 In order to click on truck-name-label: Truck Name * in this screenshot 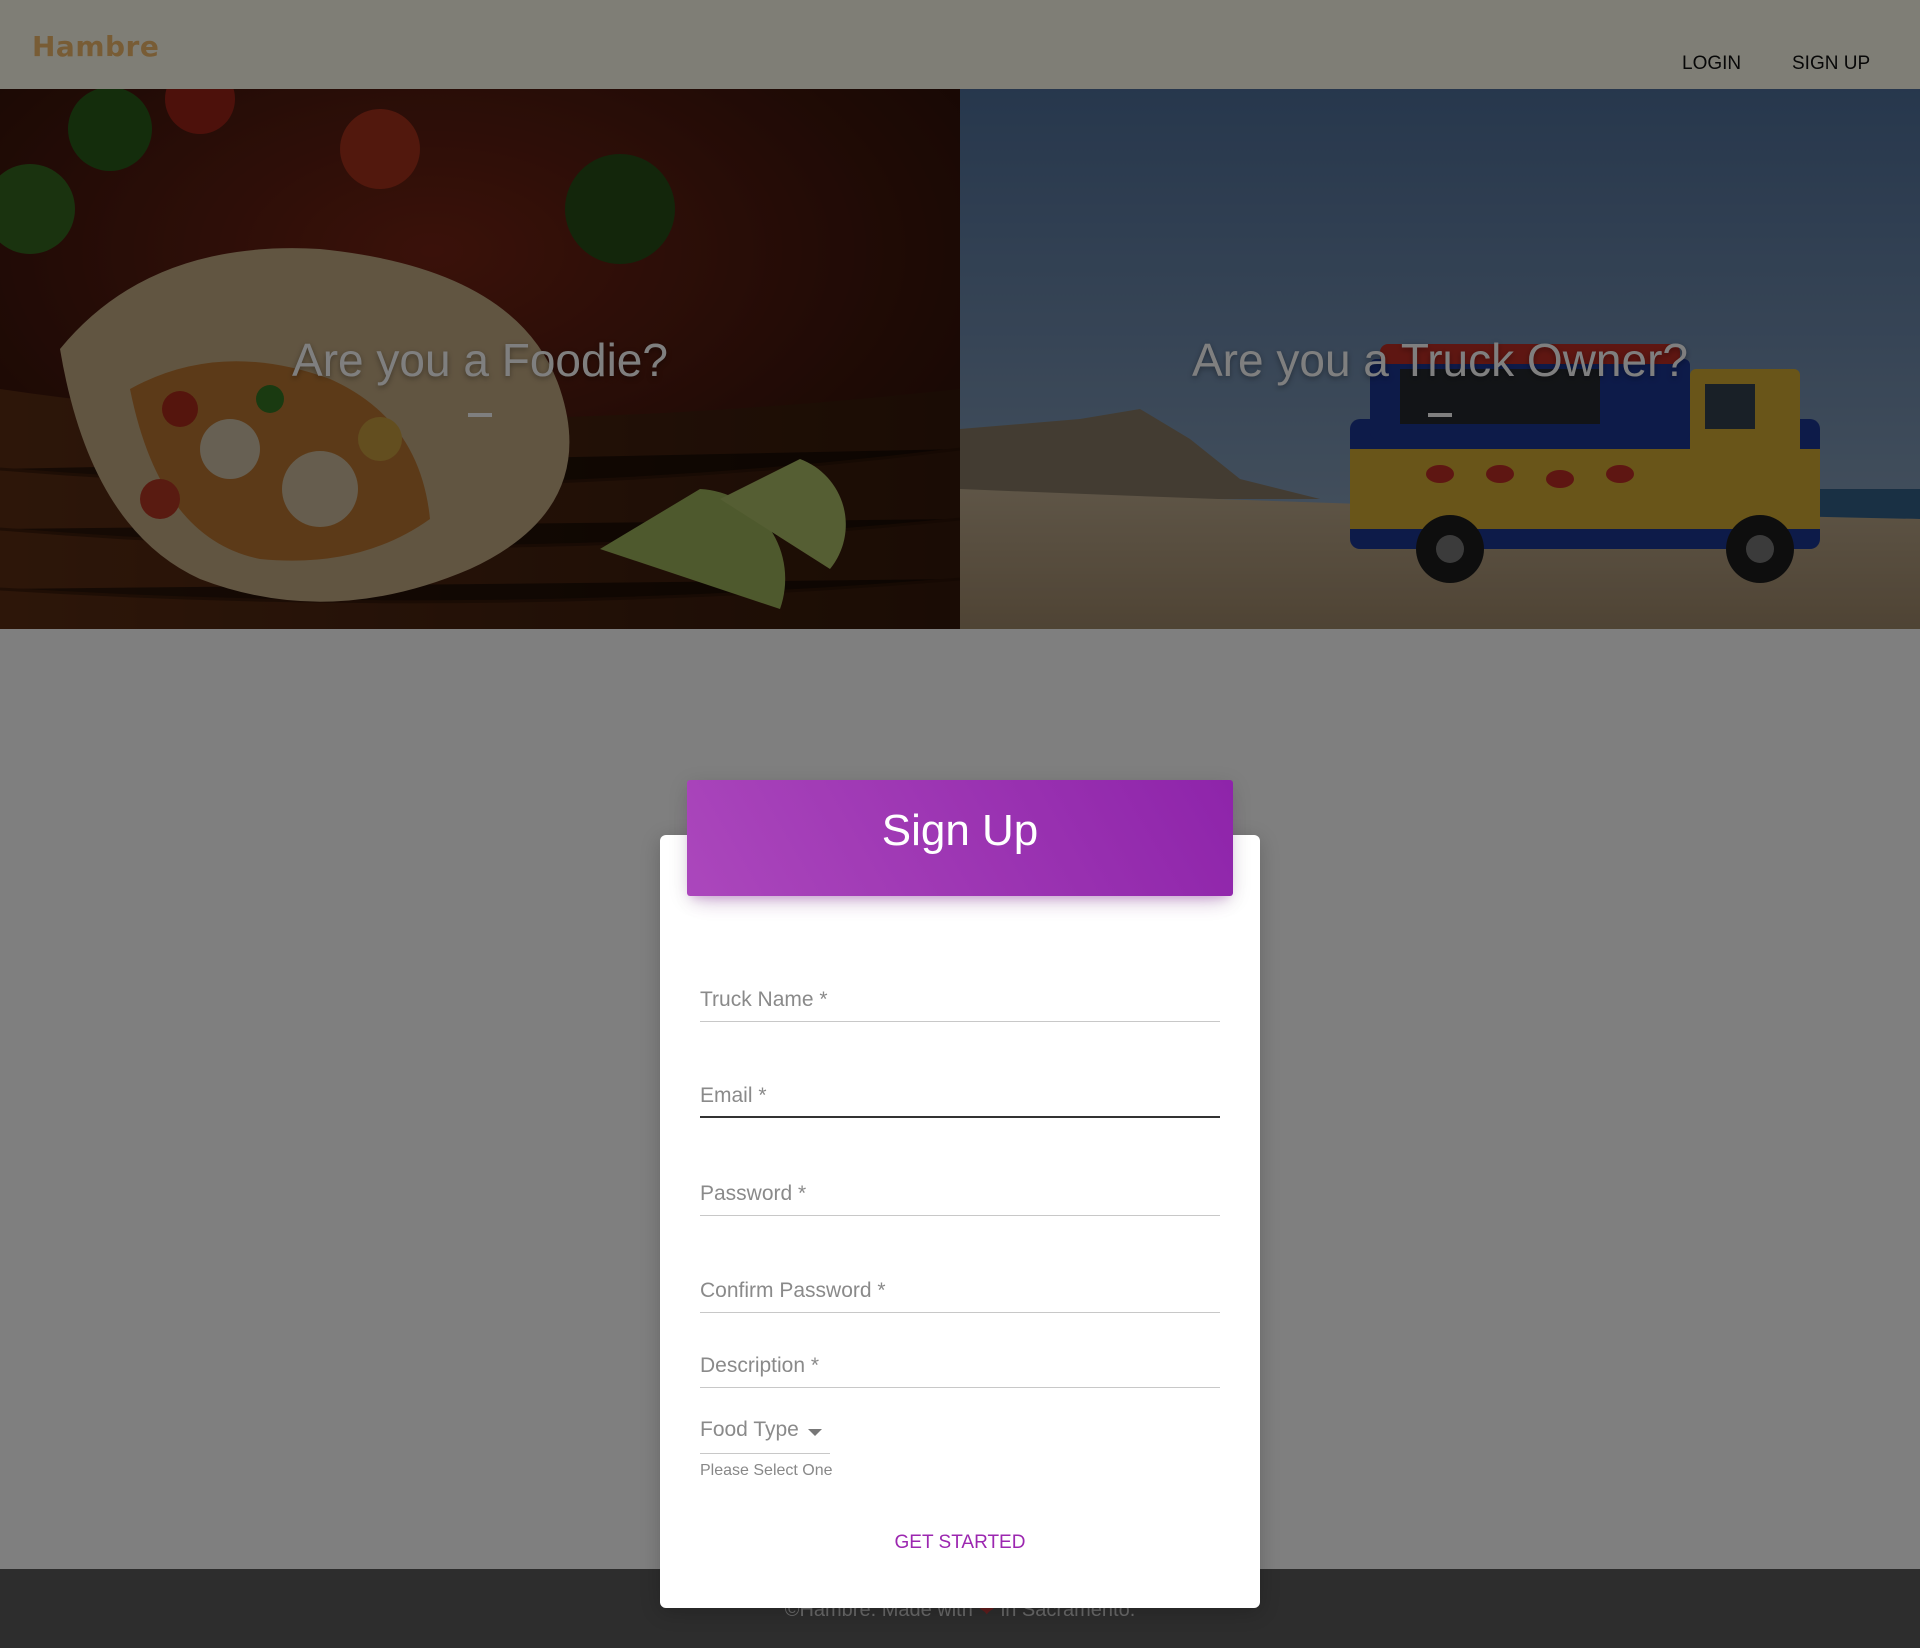, I will do `click(764, 999)`.